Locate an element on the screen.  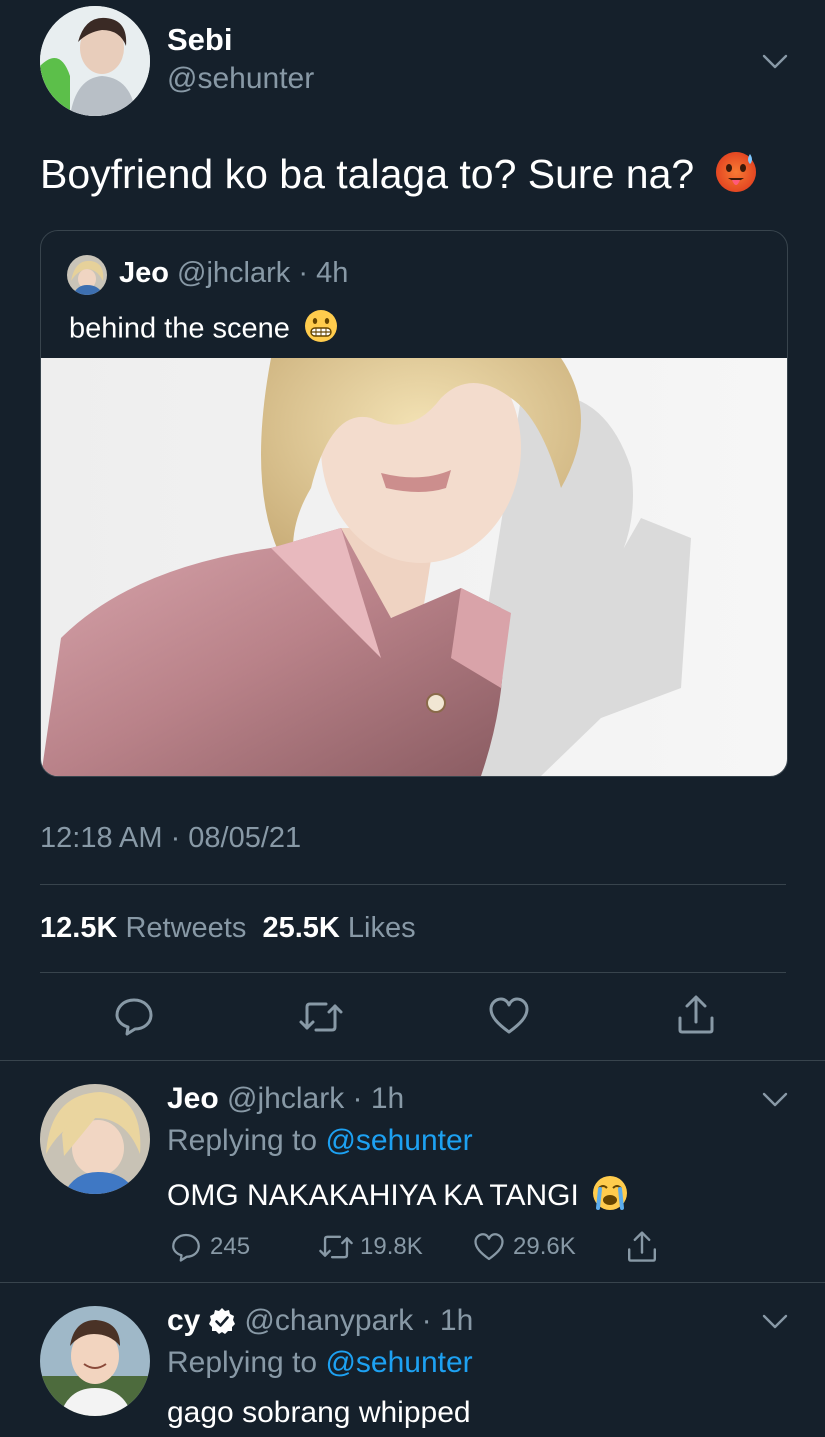
retweets-label: Retweets is located at coordinates (186, 928).